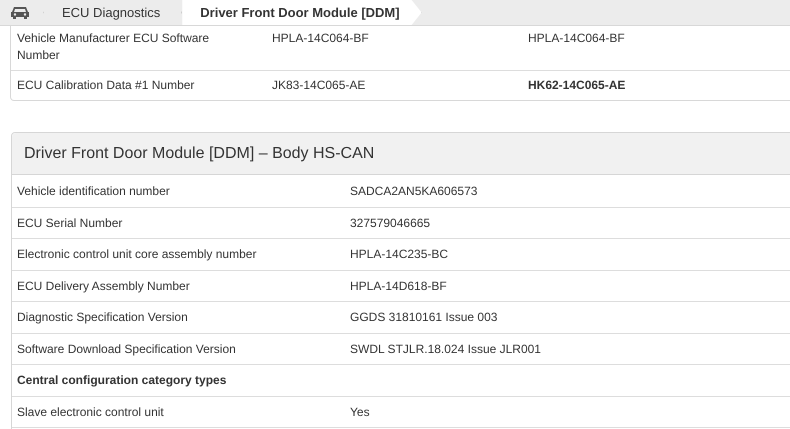 Image resolution: width=790 pixels, height=429 pixels. Describe the element at coordinates (413, 191) in the screenshot. I see `table-cell-text: SADCA2AN5KA606573` at that location.